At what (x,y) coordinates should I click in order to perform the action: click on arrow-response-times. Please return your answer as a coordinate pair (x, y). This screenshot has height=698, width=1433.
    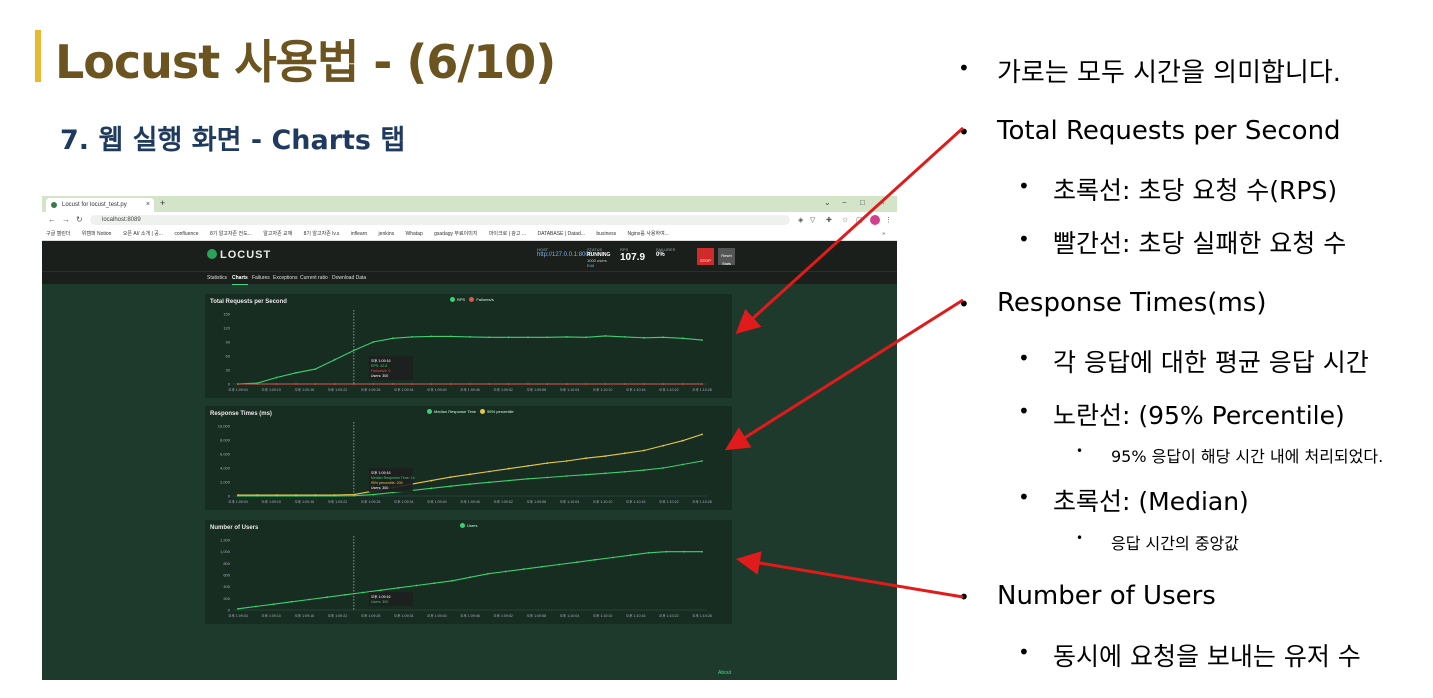
    Looking at the image, I should click on (844, 374).